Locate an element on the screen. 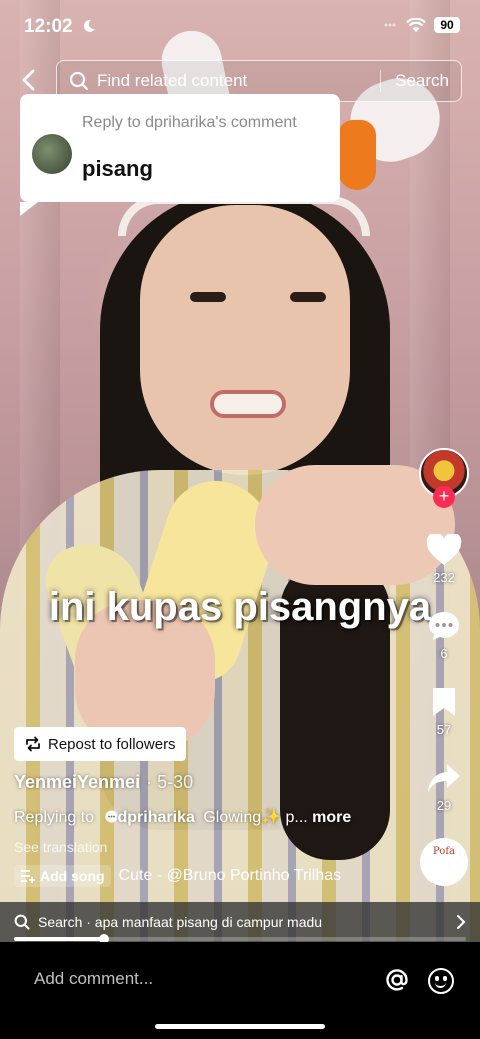 The image size is (480, 1039). progress-fill is located at coordinates (59, 939).